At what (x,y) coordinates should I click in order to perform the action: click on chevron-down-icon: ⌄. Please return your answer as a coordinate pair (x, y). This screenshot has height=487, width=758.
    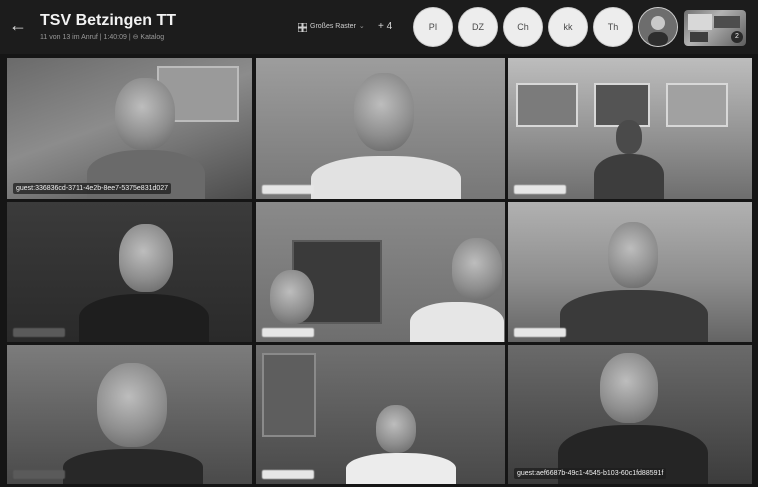
    Looking at the image, I should click on (361, 26).